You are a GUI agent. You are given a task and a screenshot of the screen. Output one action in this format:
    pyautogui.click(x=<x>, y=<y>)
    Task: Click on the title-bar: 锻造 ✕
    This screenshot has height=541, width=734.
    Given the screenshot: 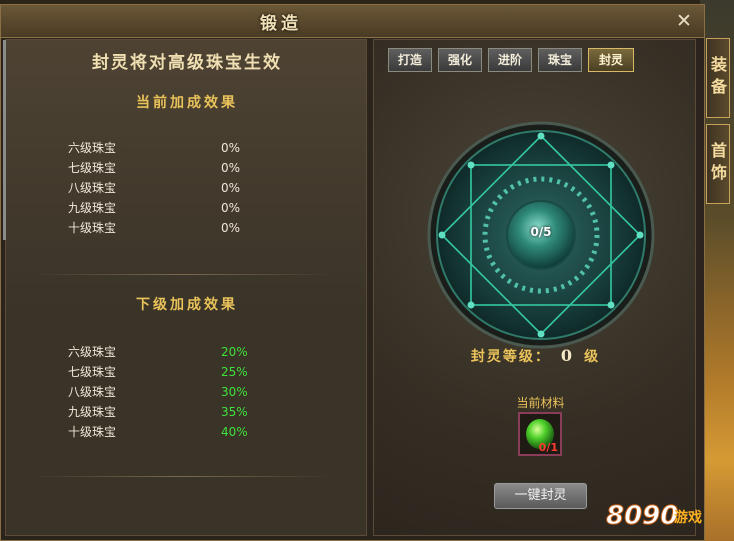 What is the action you would take?
    pyautogui.click(x=352, y=21)
    